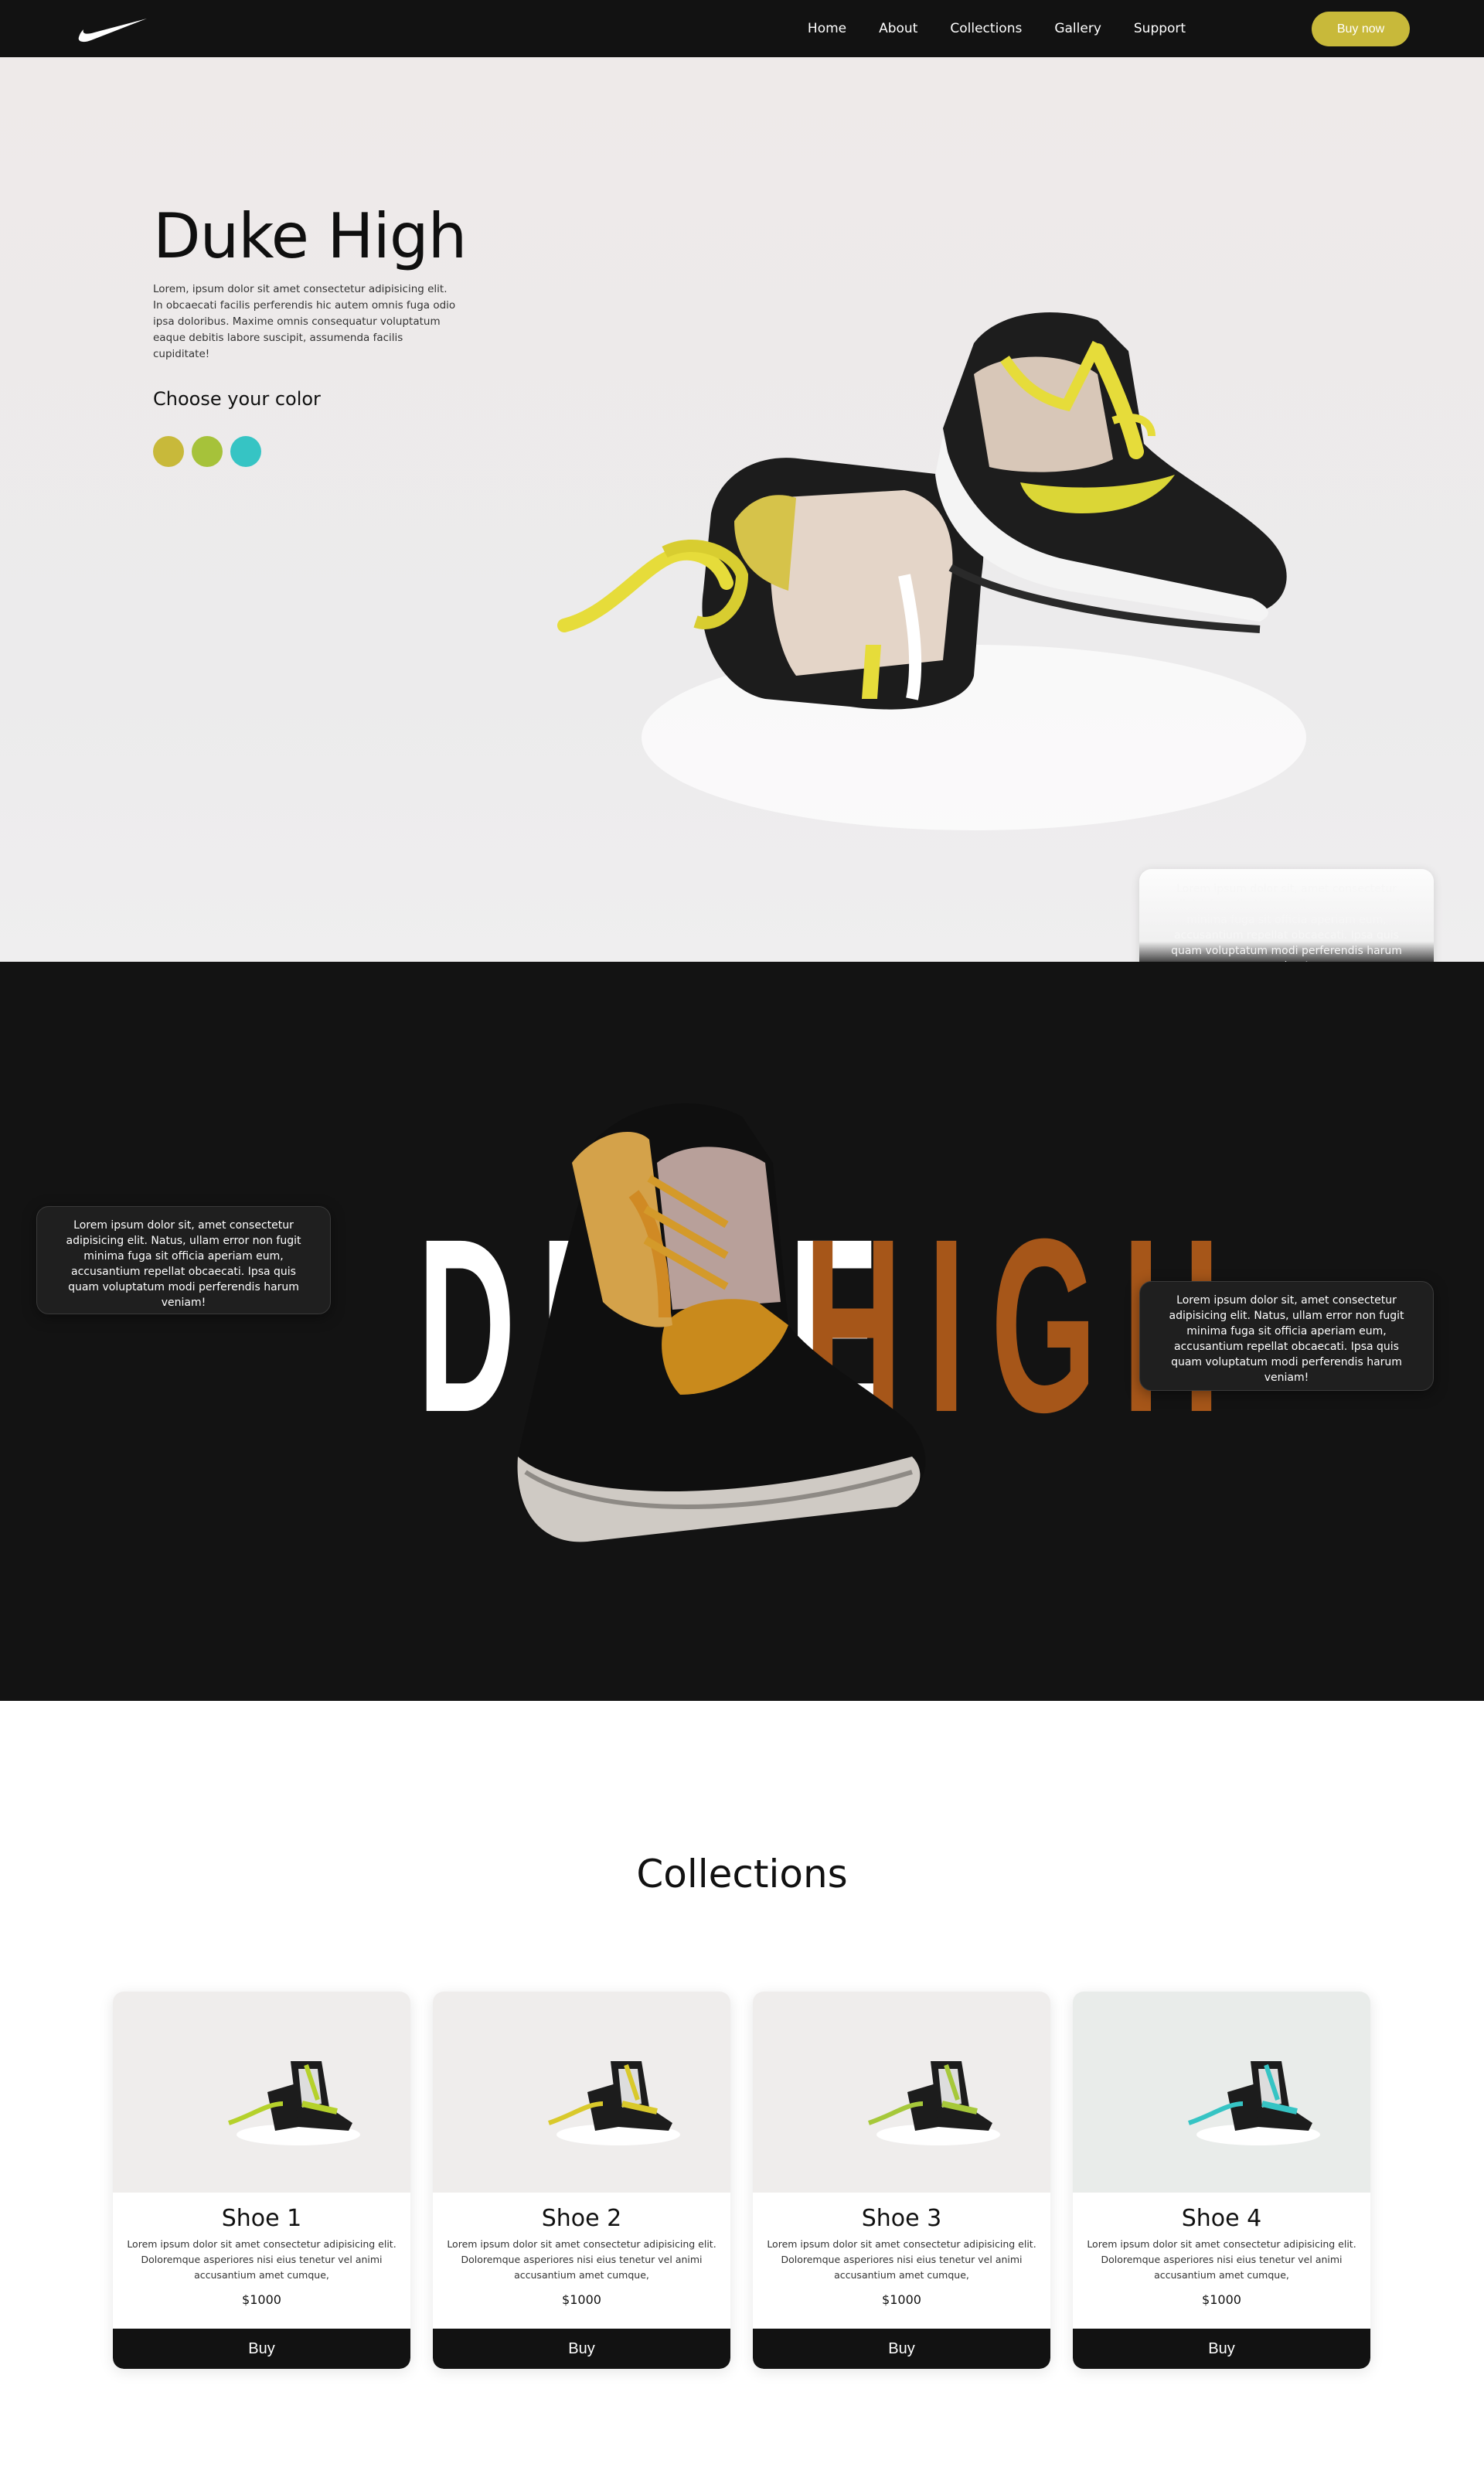 The width and height of the screenshot is (1484, 2474). What do you see at coordinates (1361, 29) in the screenshot?
I see `buy-now-button: Buy now` at bounding box center [1361, 29].